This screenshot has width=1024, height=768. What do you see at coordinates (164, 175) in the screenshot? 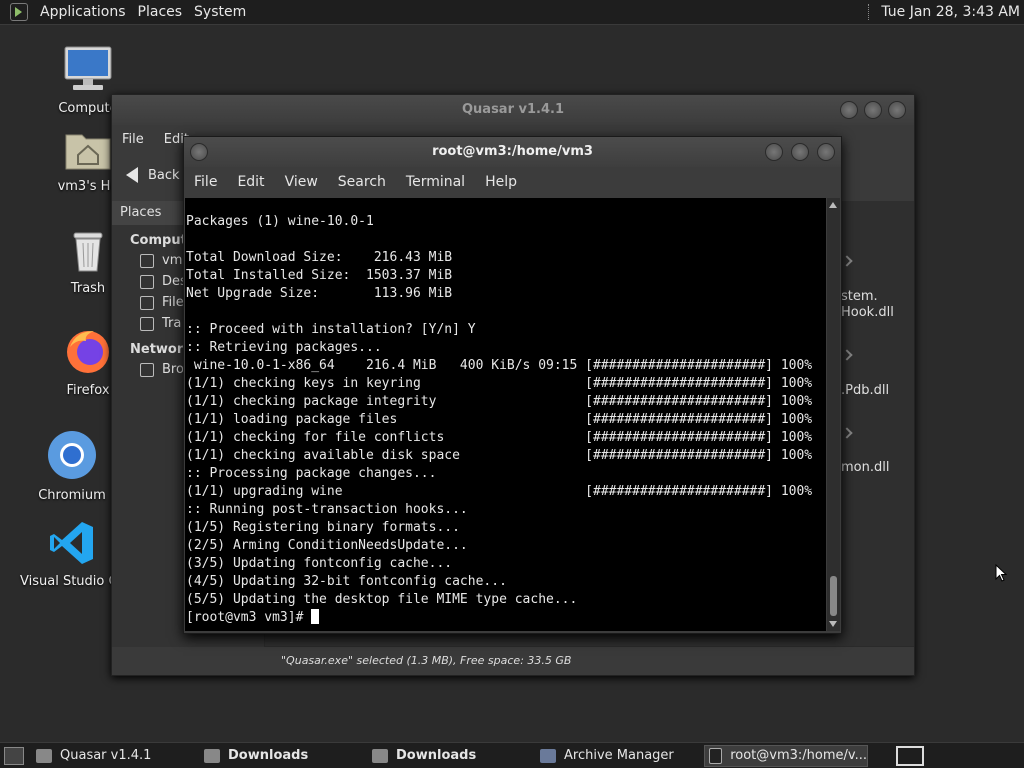
I see `back-button: Back` at bounding box center [164, 175].